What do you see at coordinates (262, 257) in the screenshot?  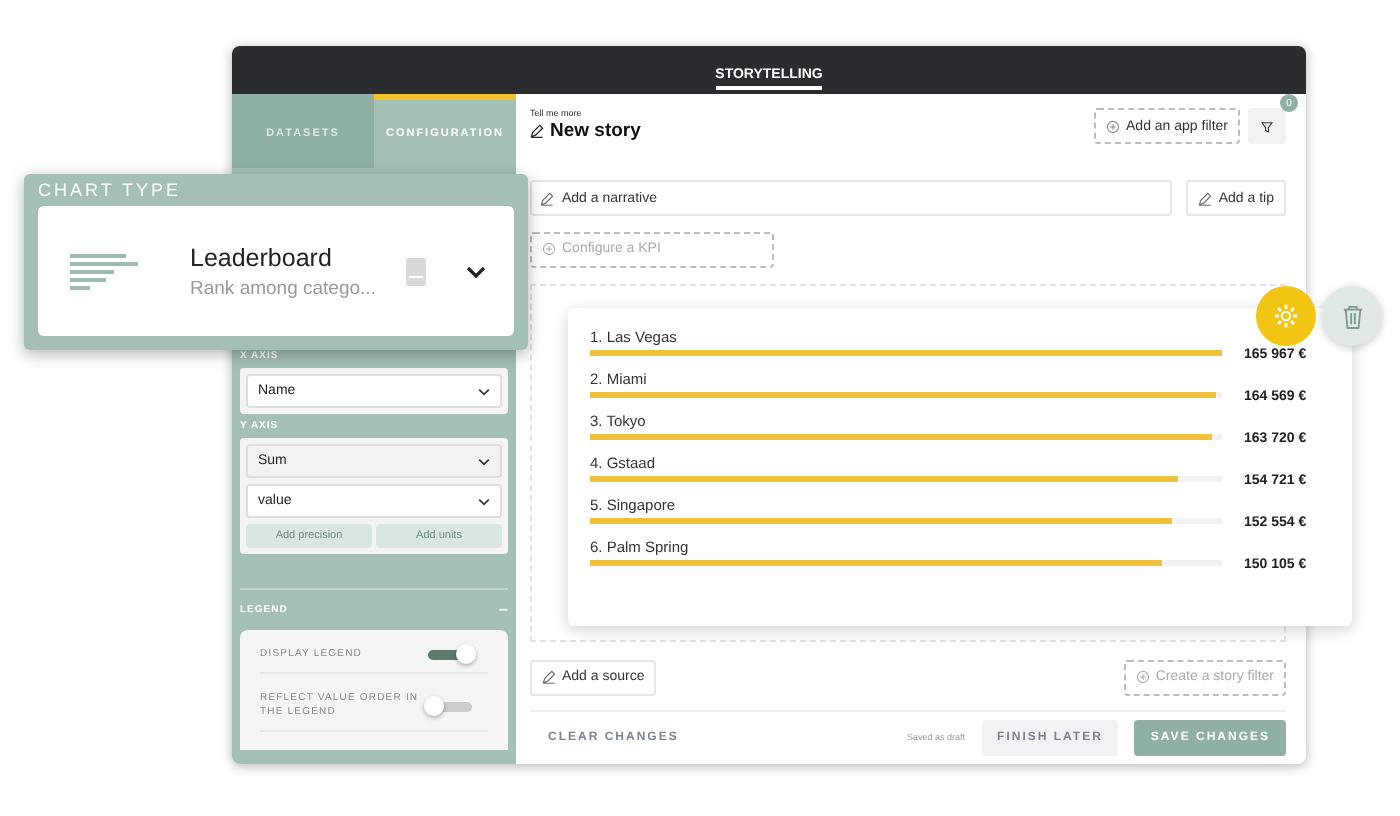 I see `chart-type-name: Leaderboard` at bounding box center [262, 257].